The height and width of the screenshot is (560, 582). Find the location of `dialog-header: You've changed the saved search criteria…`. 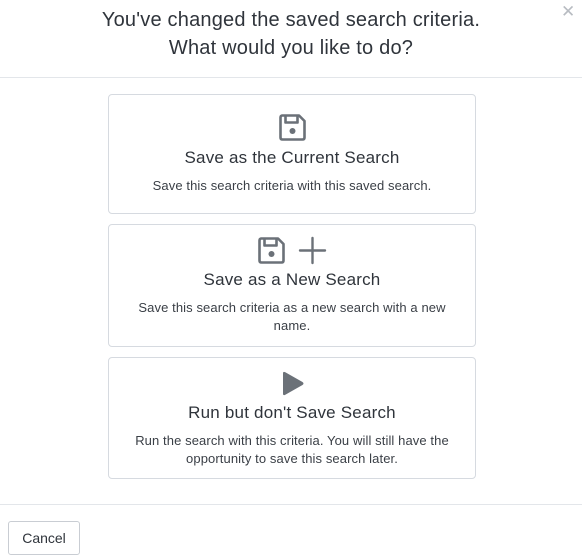

dialog-header: You've changed the saved search criteria… is located at coordinates (291, 39).